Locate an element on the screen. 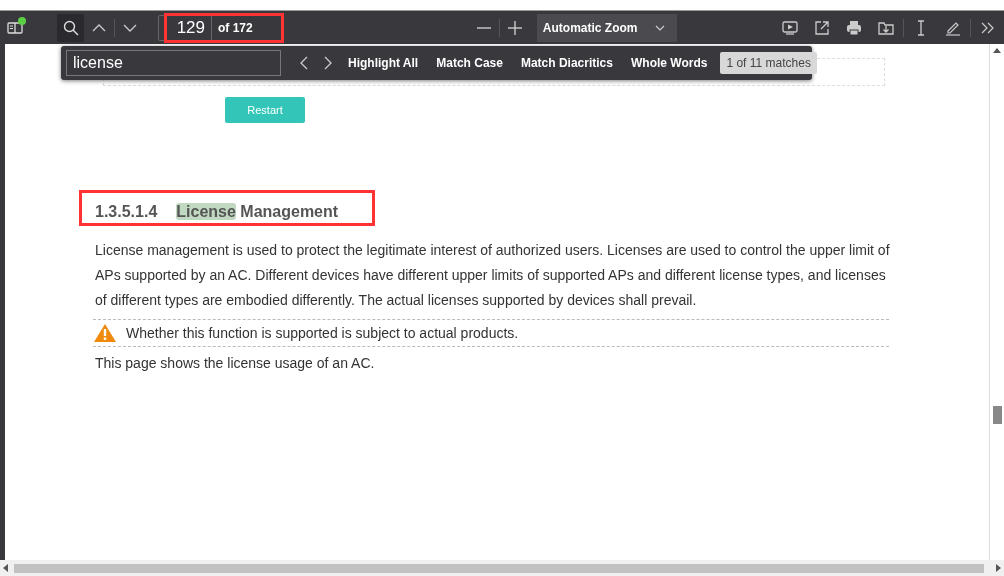 Image resolution: width=1004 pixels, height=576 pixels. page-count: of 172 is located at coordinates (235, 27).